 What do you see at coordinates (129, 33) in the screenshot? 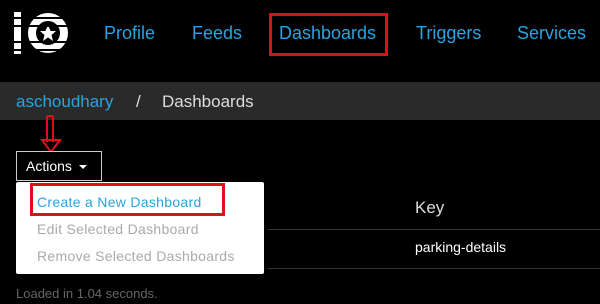
I see `nav-profile: Profile` at bounding box center [129, 33].